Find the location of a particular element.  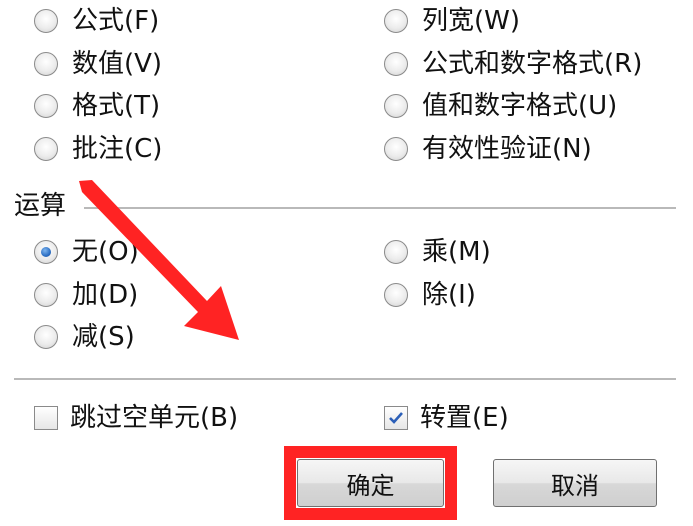

paste-option-validation: 有效性验证(N) is located at coordinates (488, 149).